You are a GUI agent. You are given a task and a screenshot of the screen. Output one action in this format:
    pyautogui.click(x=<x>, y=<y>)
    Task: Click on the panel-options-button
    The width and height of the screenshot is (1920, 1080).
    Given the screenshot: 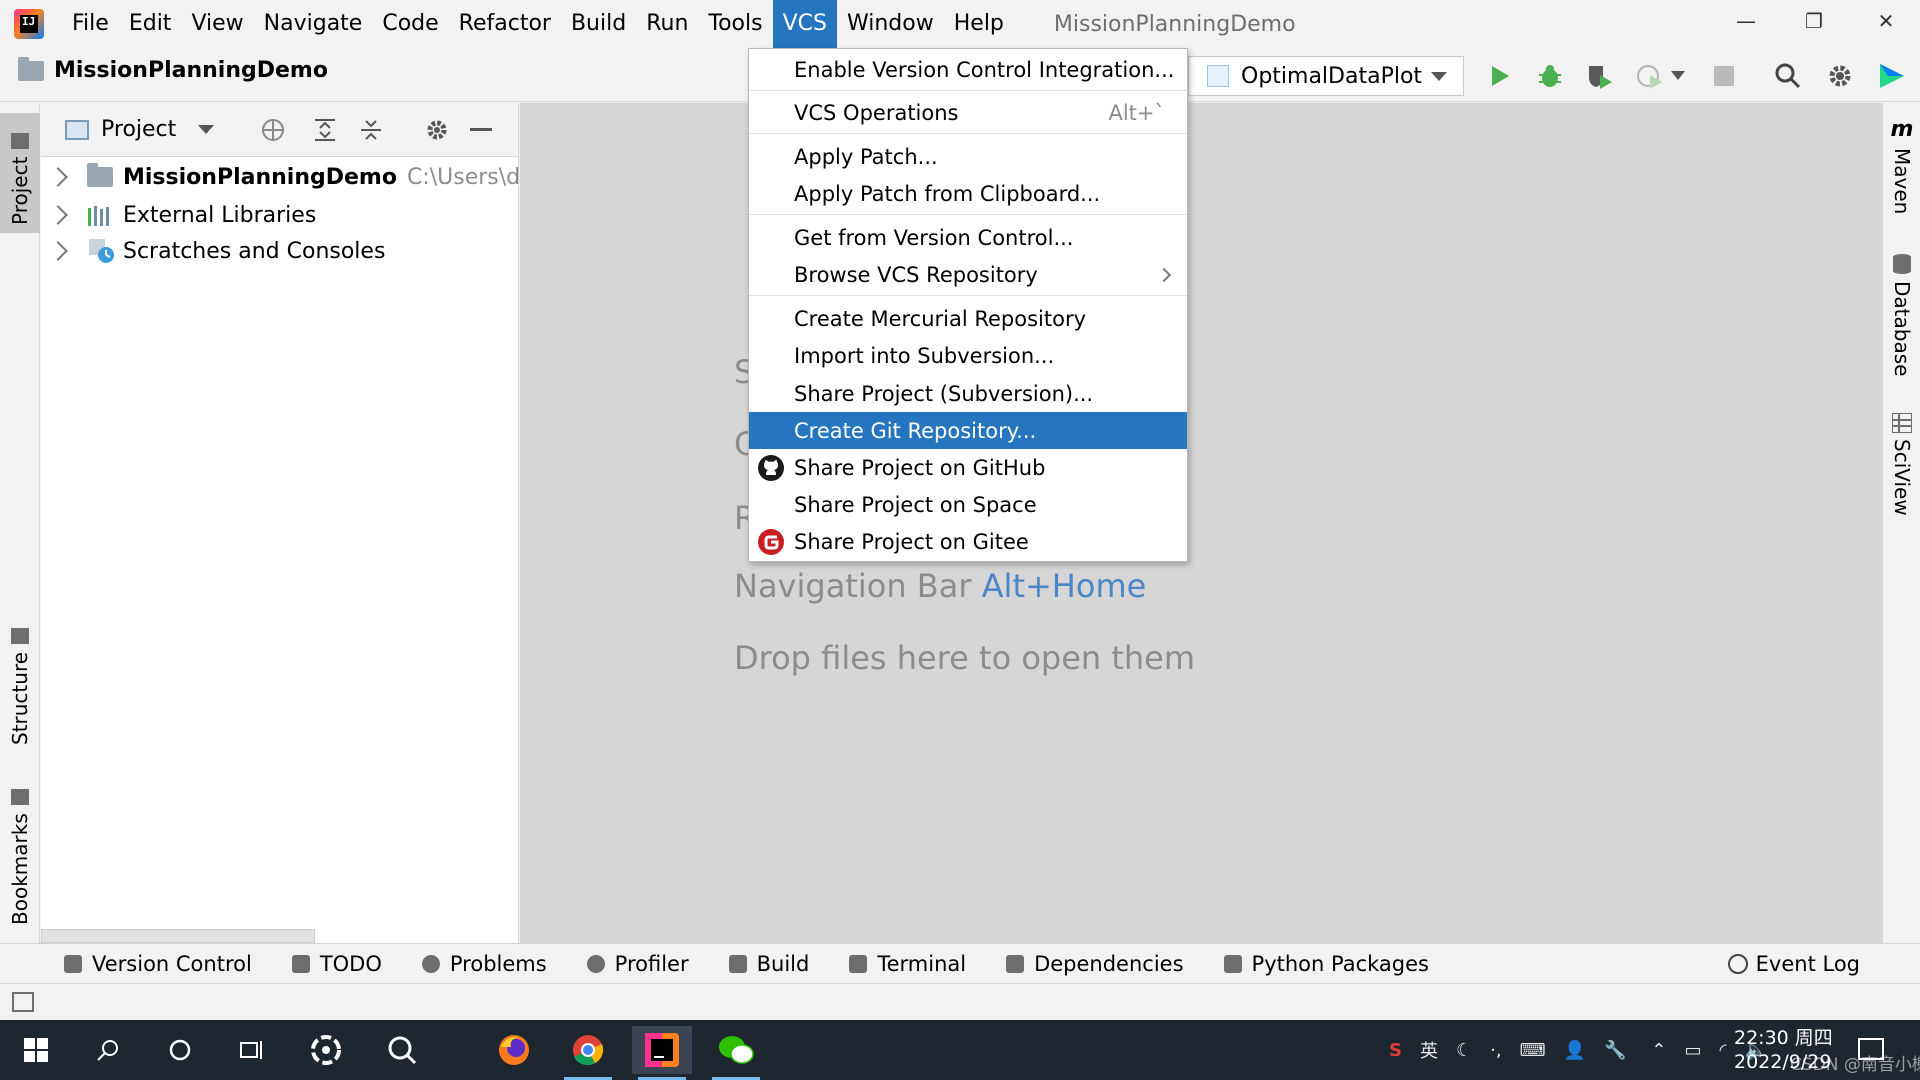 What is the action you would take?
    pyautogui.click(x=437, y=130)
    